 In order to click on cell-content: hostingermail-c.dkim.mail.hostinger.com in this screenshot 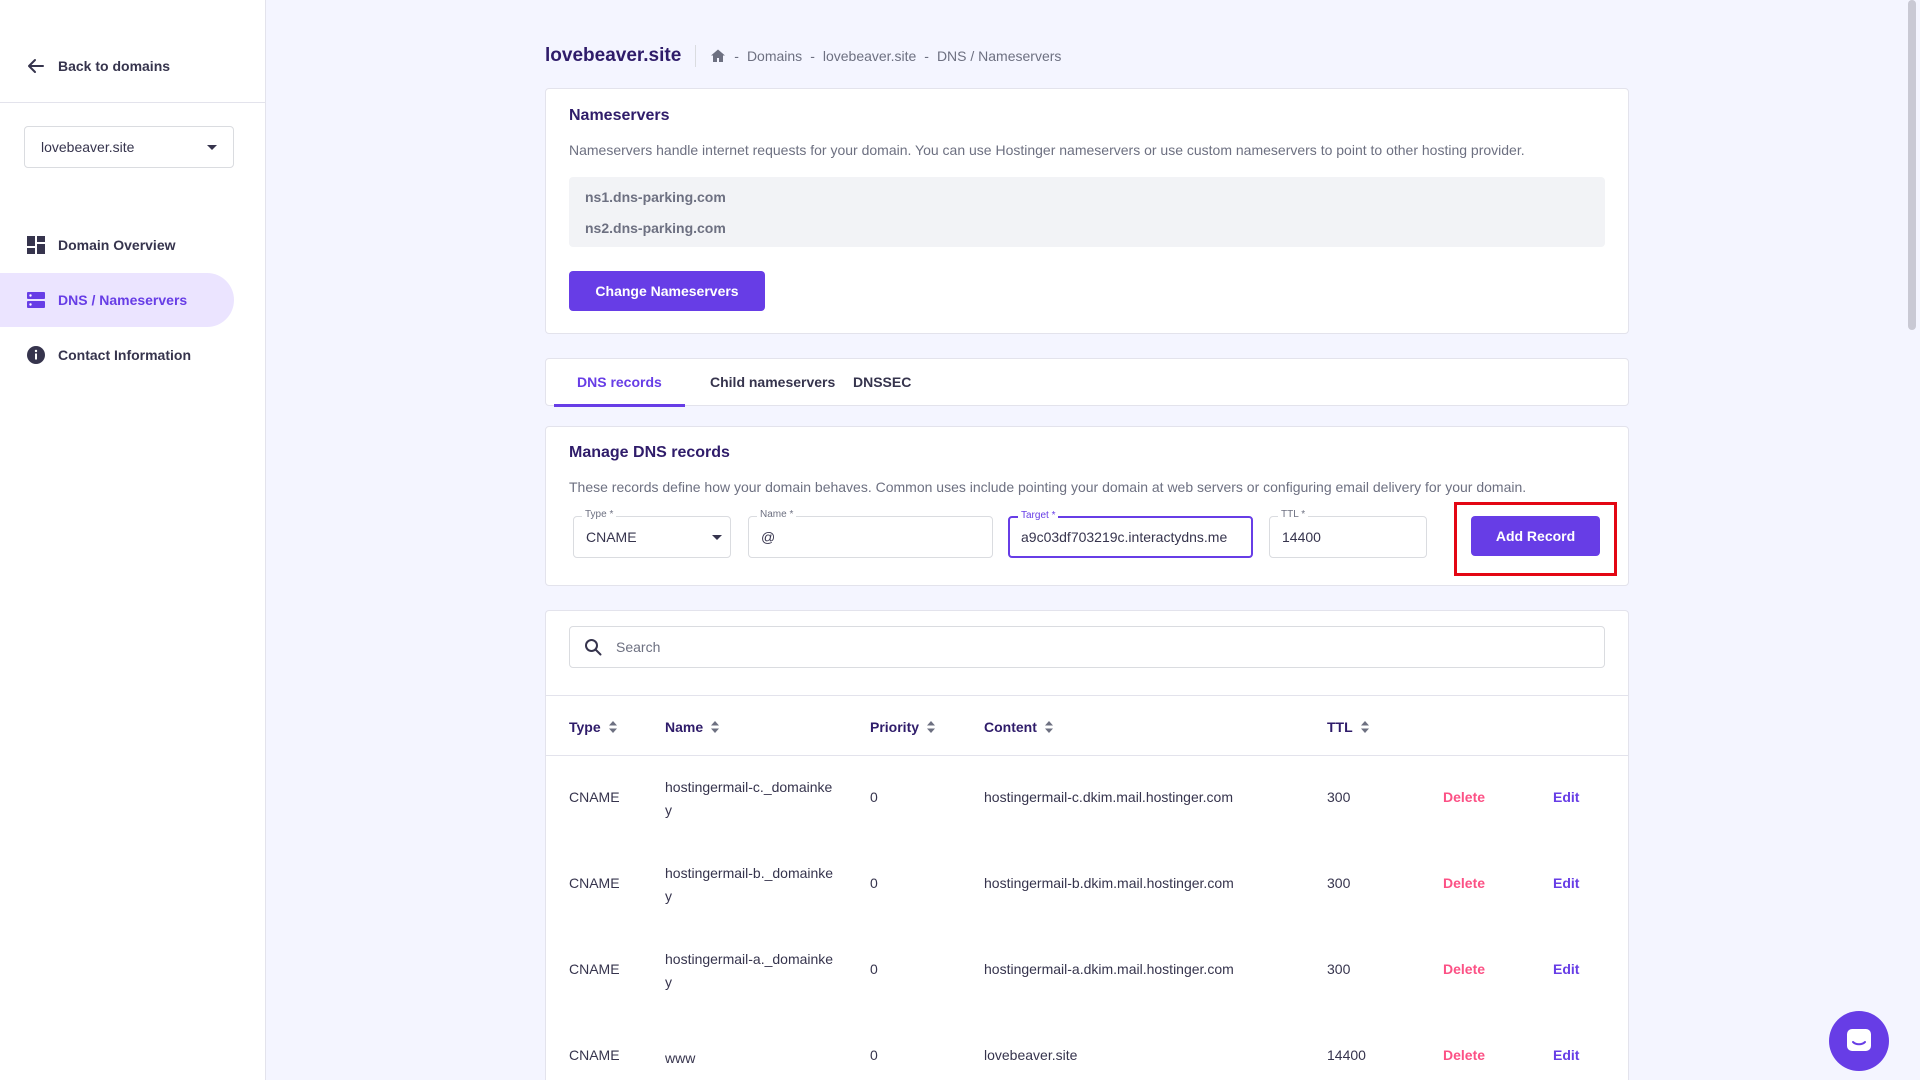, I will do `click(1108, 797)`.